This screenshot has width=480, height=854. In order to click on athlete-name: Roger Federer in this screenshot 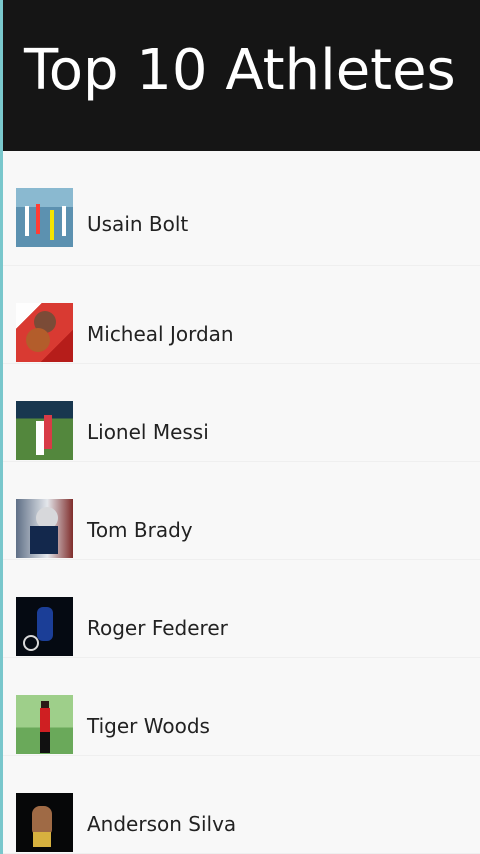, I will do `click(157, 628)`.